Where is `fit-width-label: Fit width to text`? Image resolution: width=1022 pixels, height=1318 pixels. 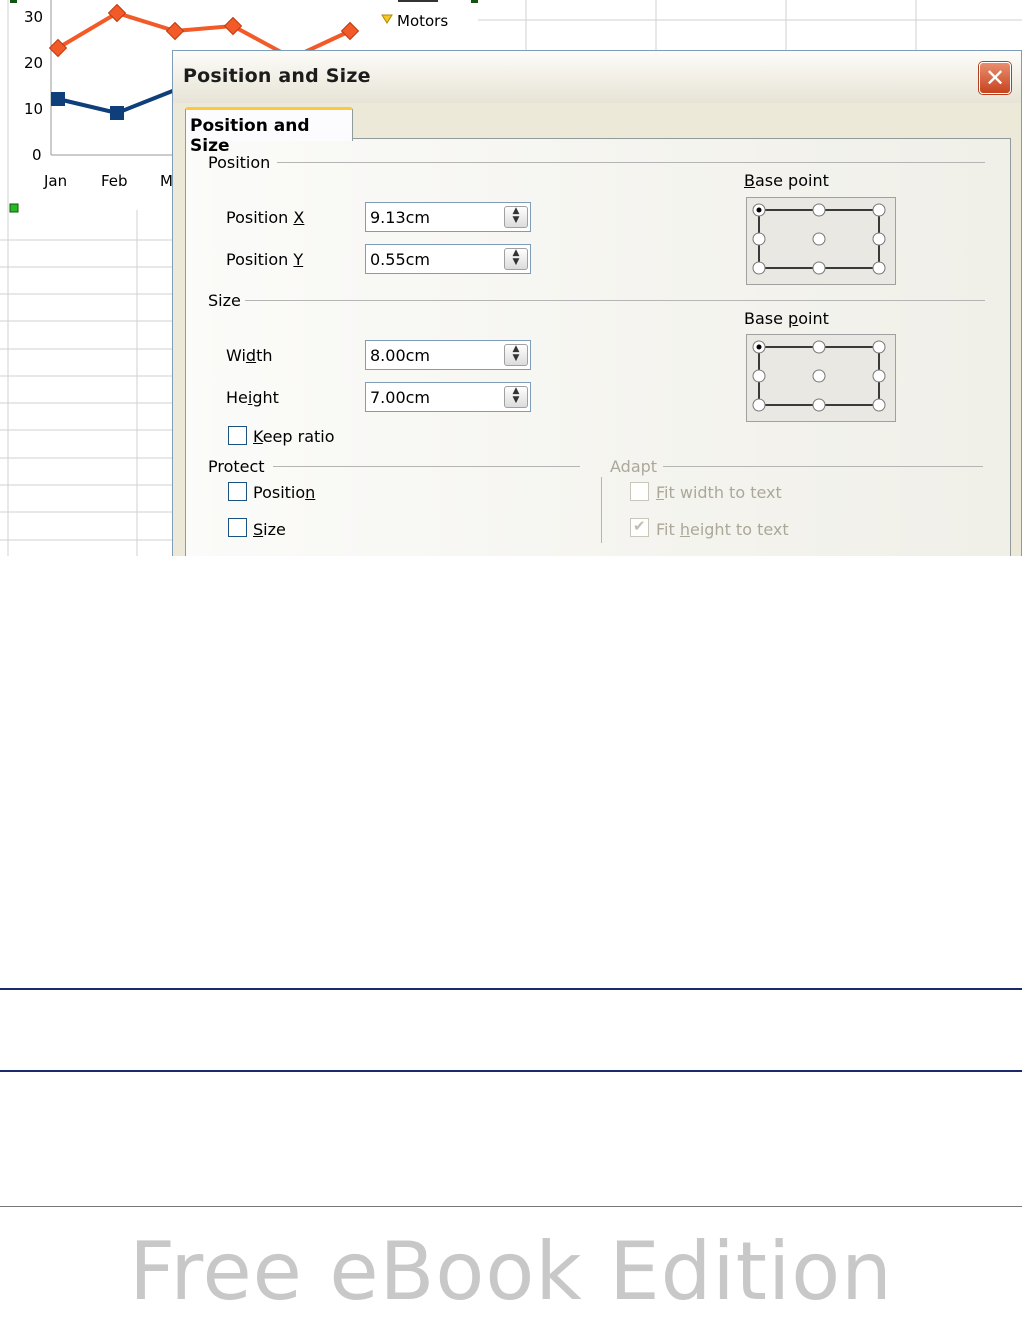
fit-width-label: Fit width to text is located at coordinates (719, 492).